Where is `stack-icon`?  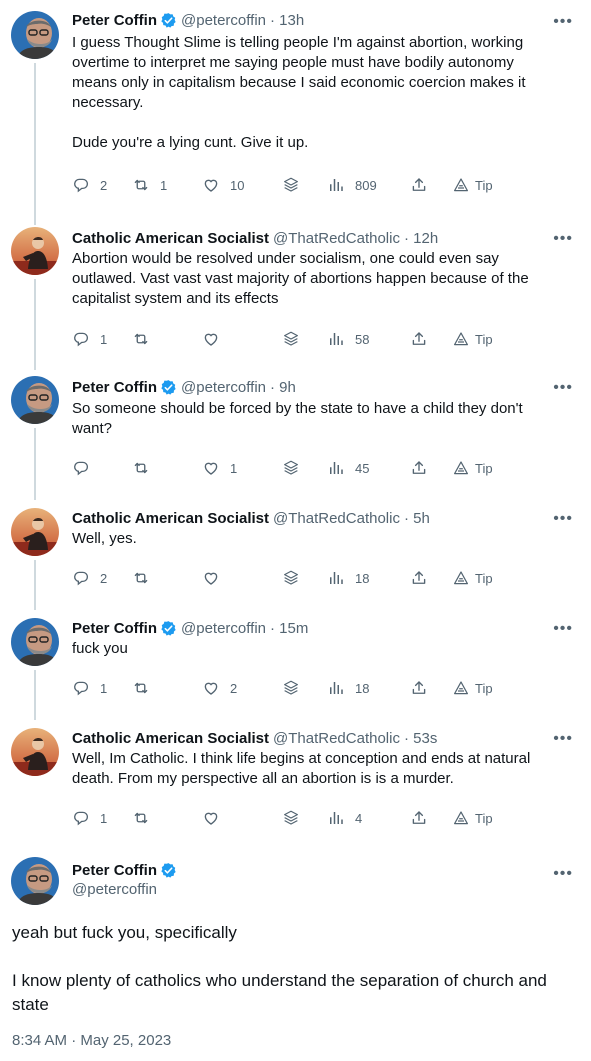 stack-icon is located at coordinates (291, 185).